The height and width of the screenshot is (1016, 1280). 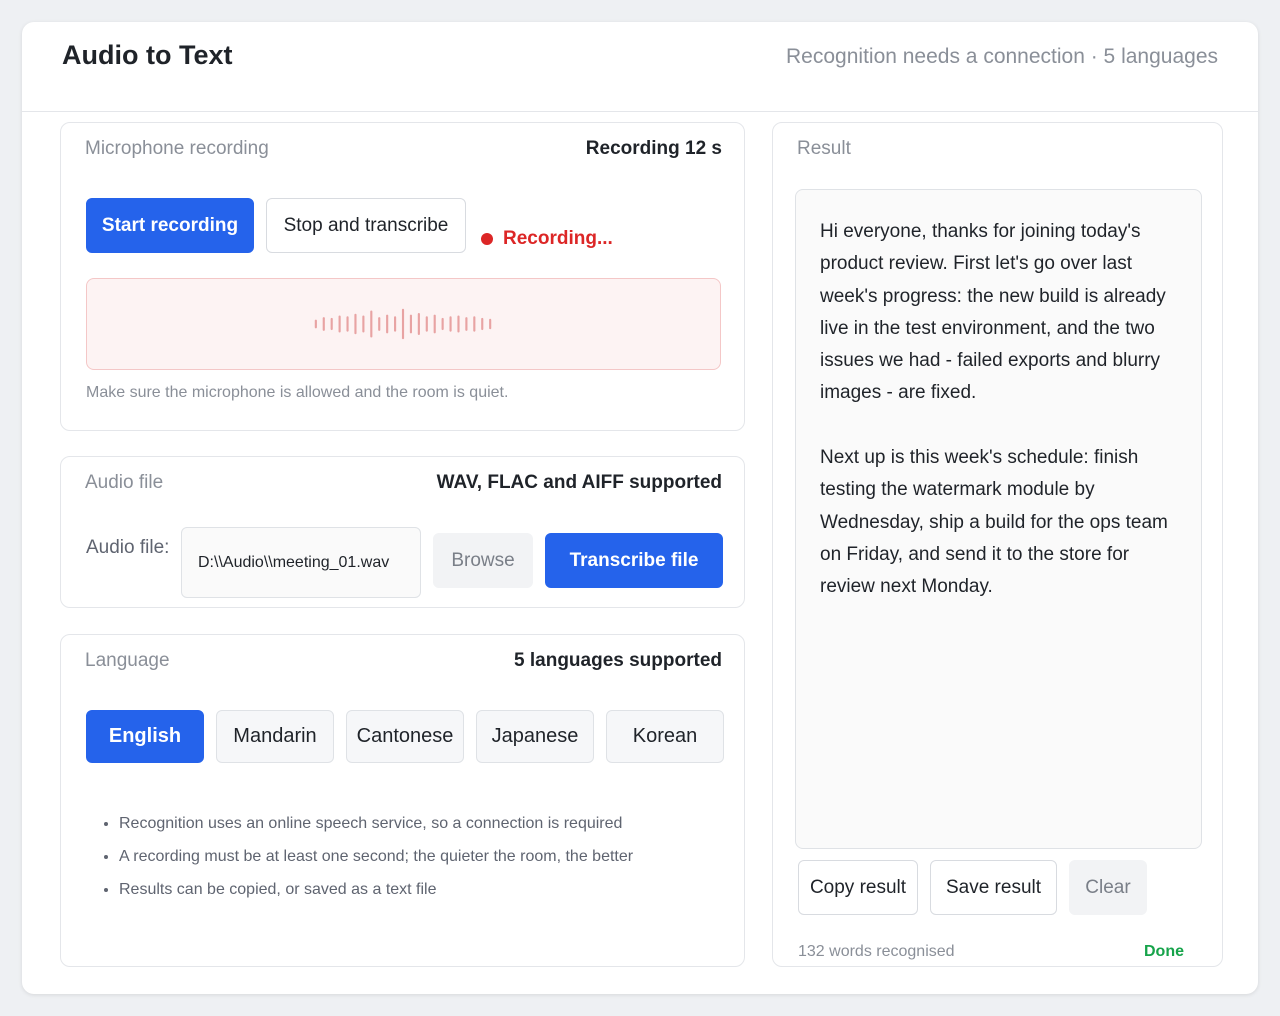 I want to click on recording-dot-icon, so click(x=487, y=239).